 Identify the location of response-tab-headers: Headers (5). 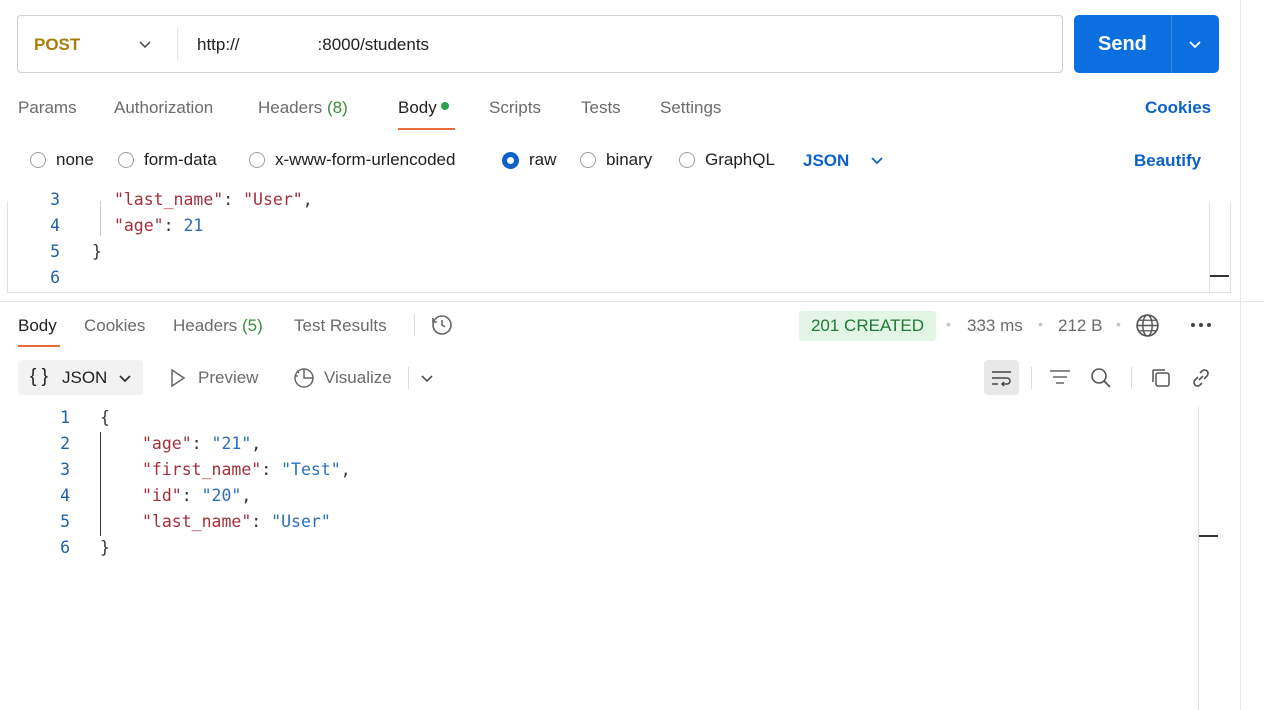
(218, 326).